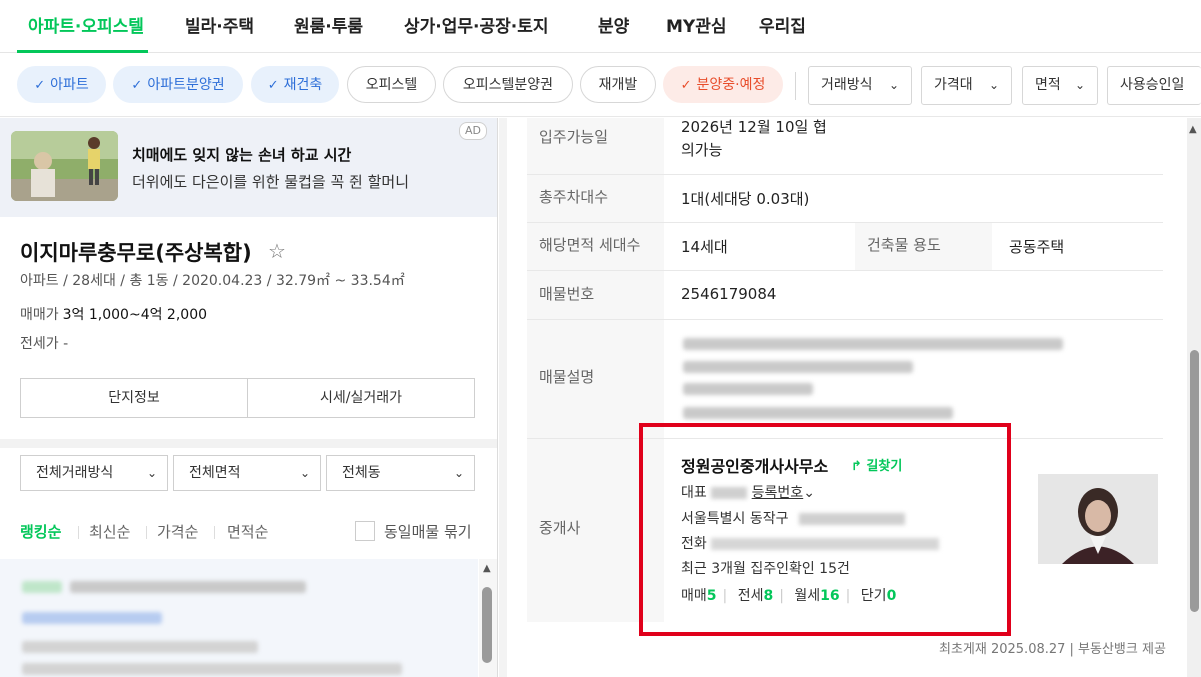  I want to click on chip-apartment: ✓ 아파트, so click(61, 84).